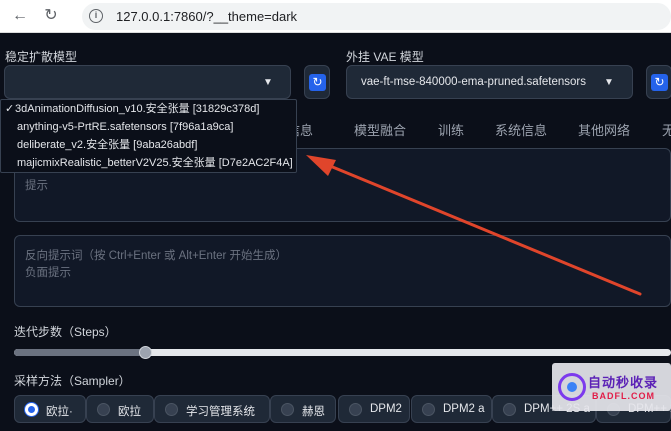  What do you see at coordinates (623, 382) in the screenshot?
I see `watermark-line1: 自动秒收录` at bounding box center [623, 382].